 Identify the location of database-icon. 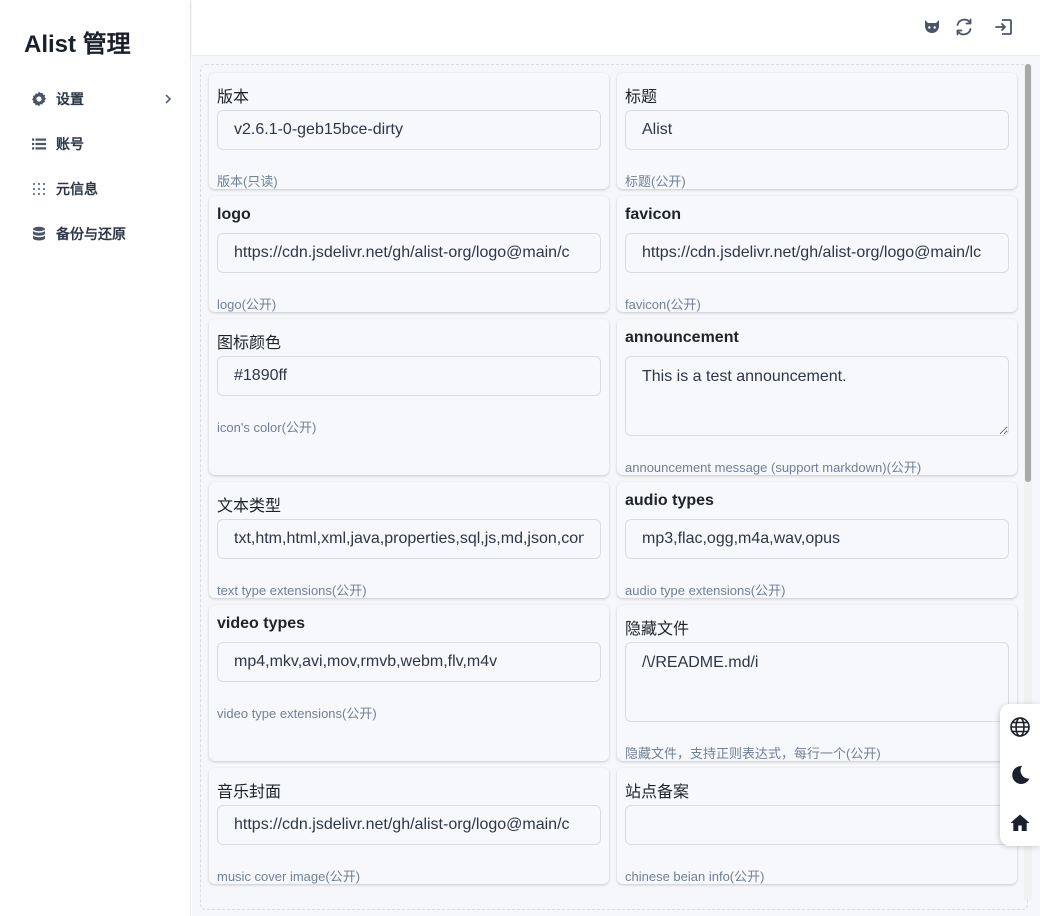
(39, 234).